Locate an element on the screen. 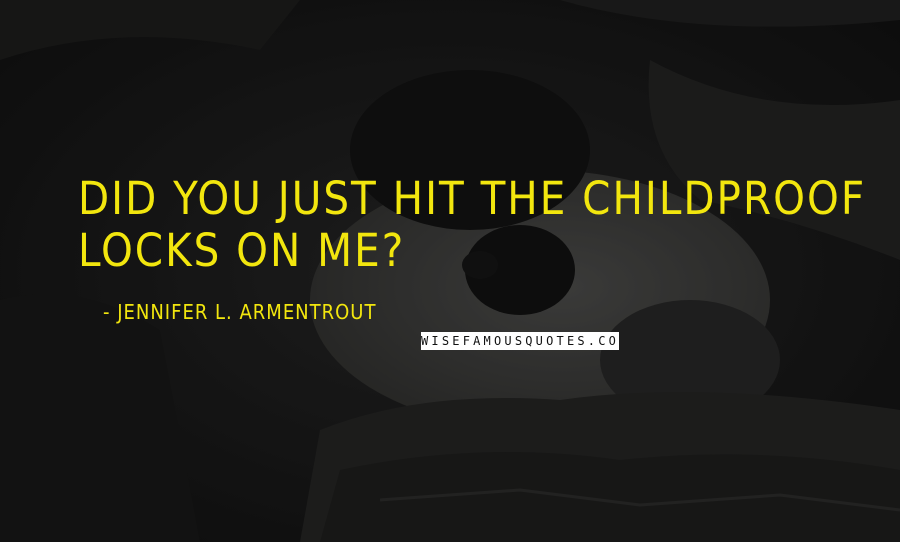 This screenshot has width=900, height=542. author-dash: - is located at coordinates (107, 312).